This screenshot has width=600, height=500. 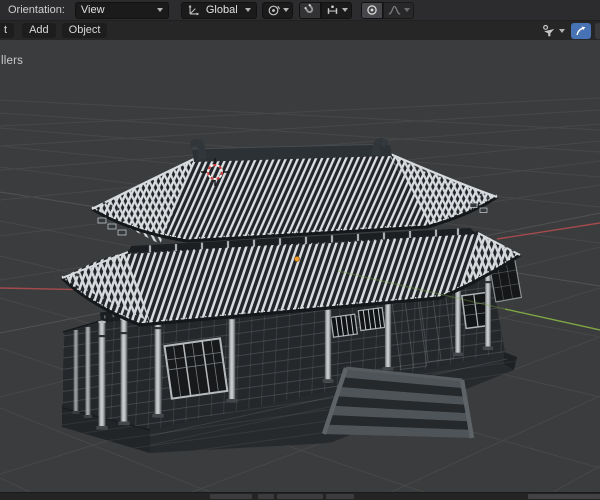 I want to click on object-origin-dot, so click(x=297, y=259).